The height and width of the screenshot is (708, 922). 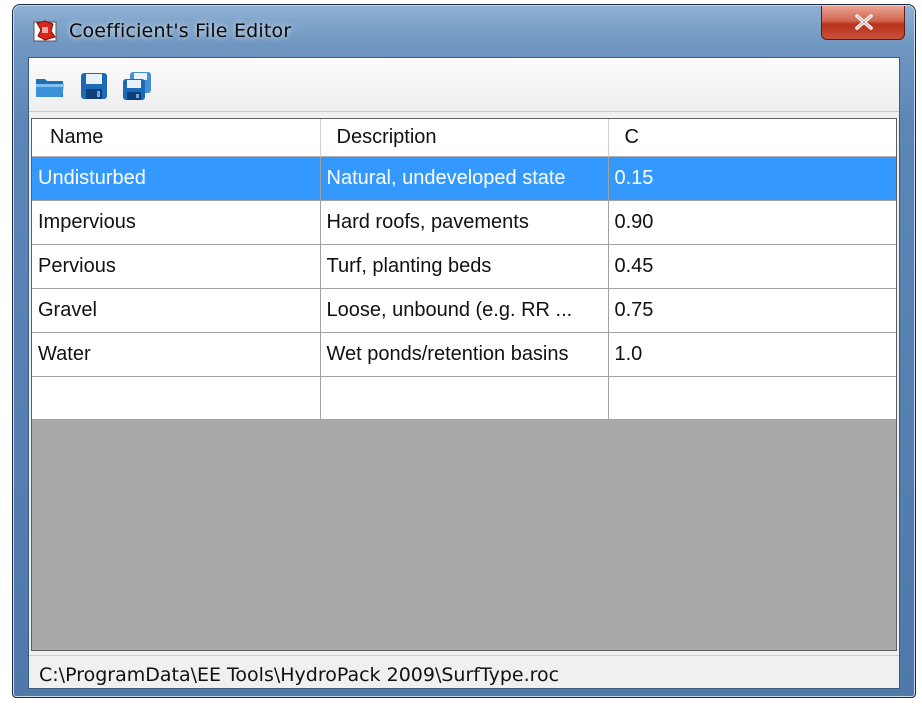 I want to click on table-row: Impervious Hard roofs, pavements 0.90, so click(x=464, y=222).